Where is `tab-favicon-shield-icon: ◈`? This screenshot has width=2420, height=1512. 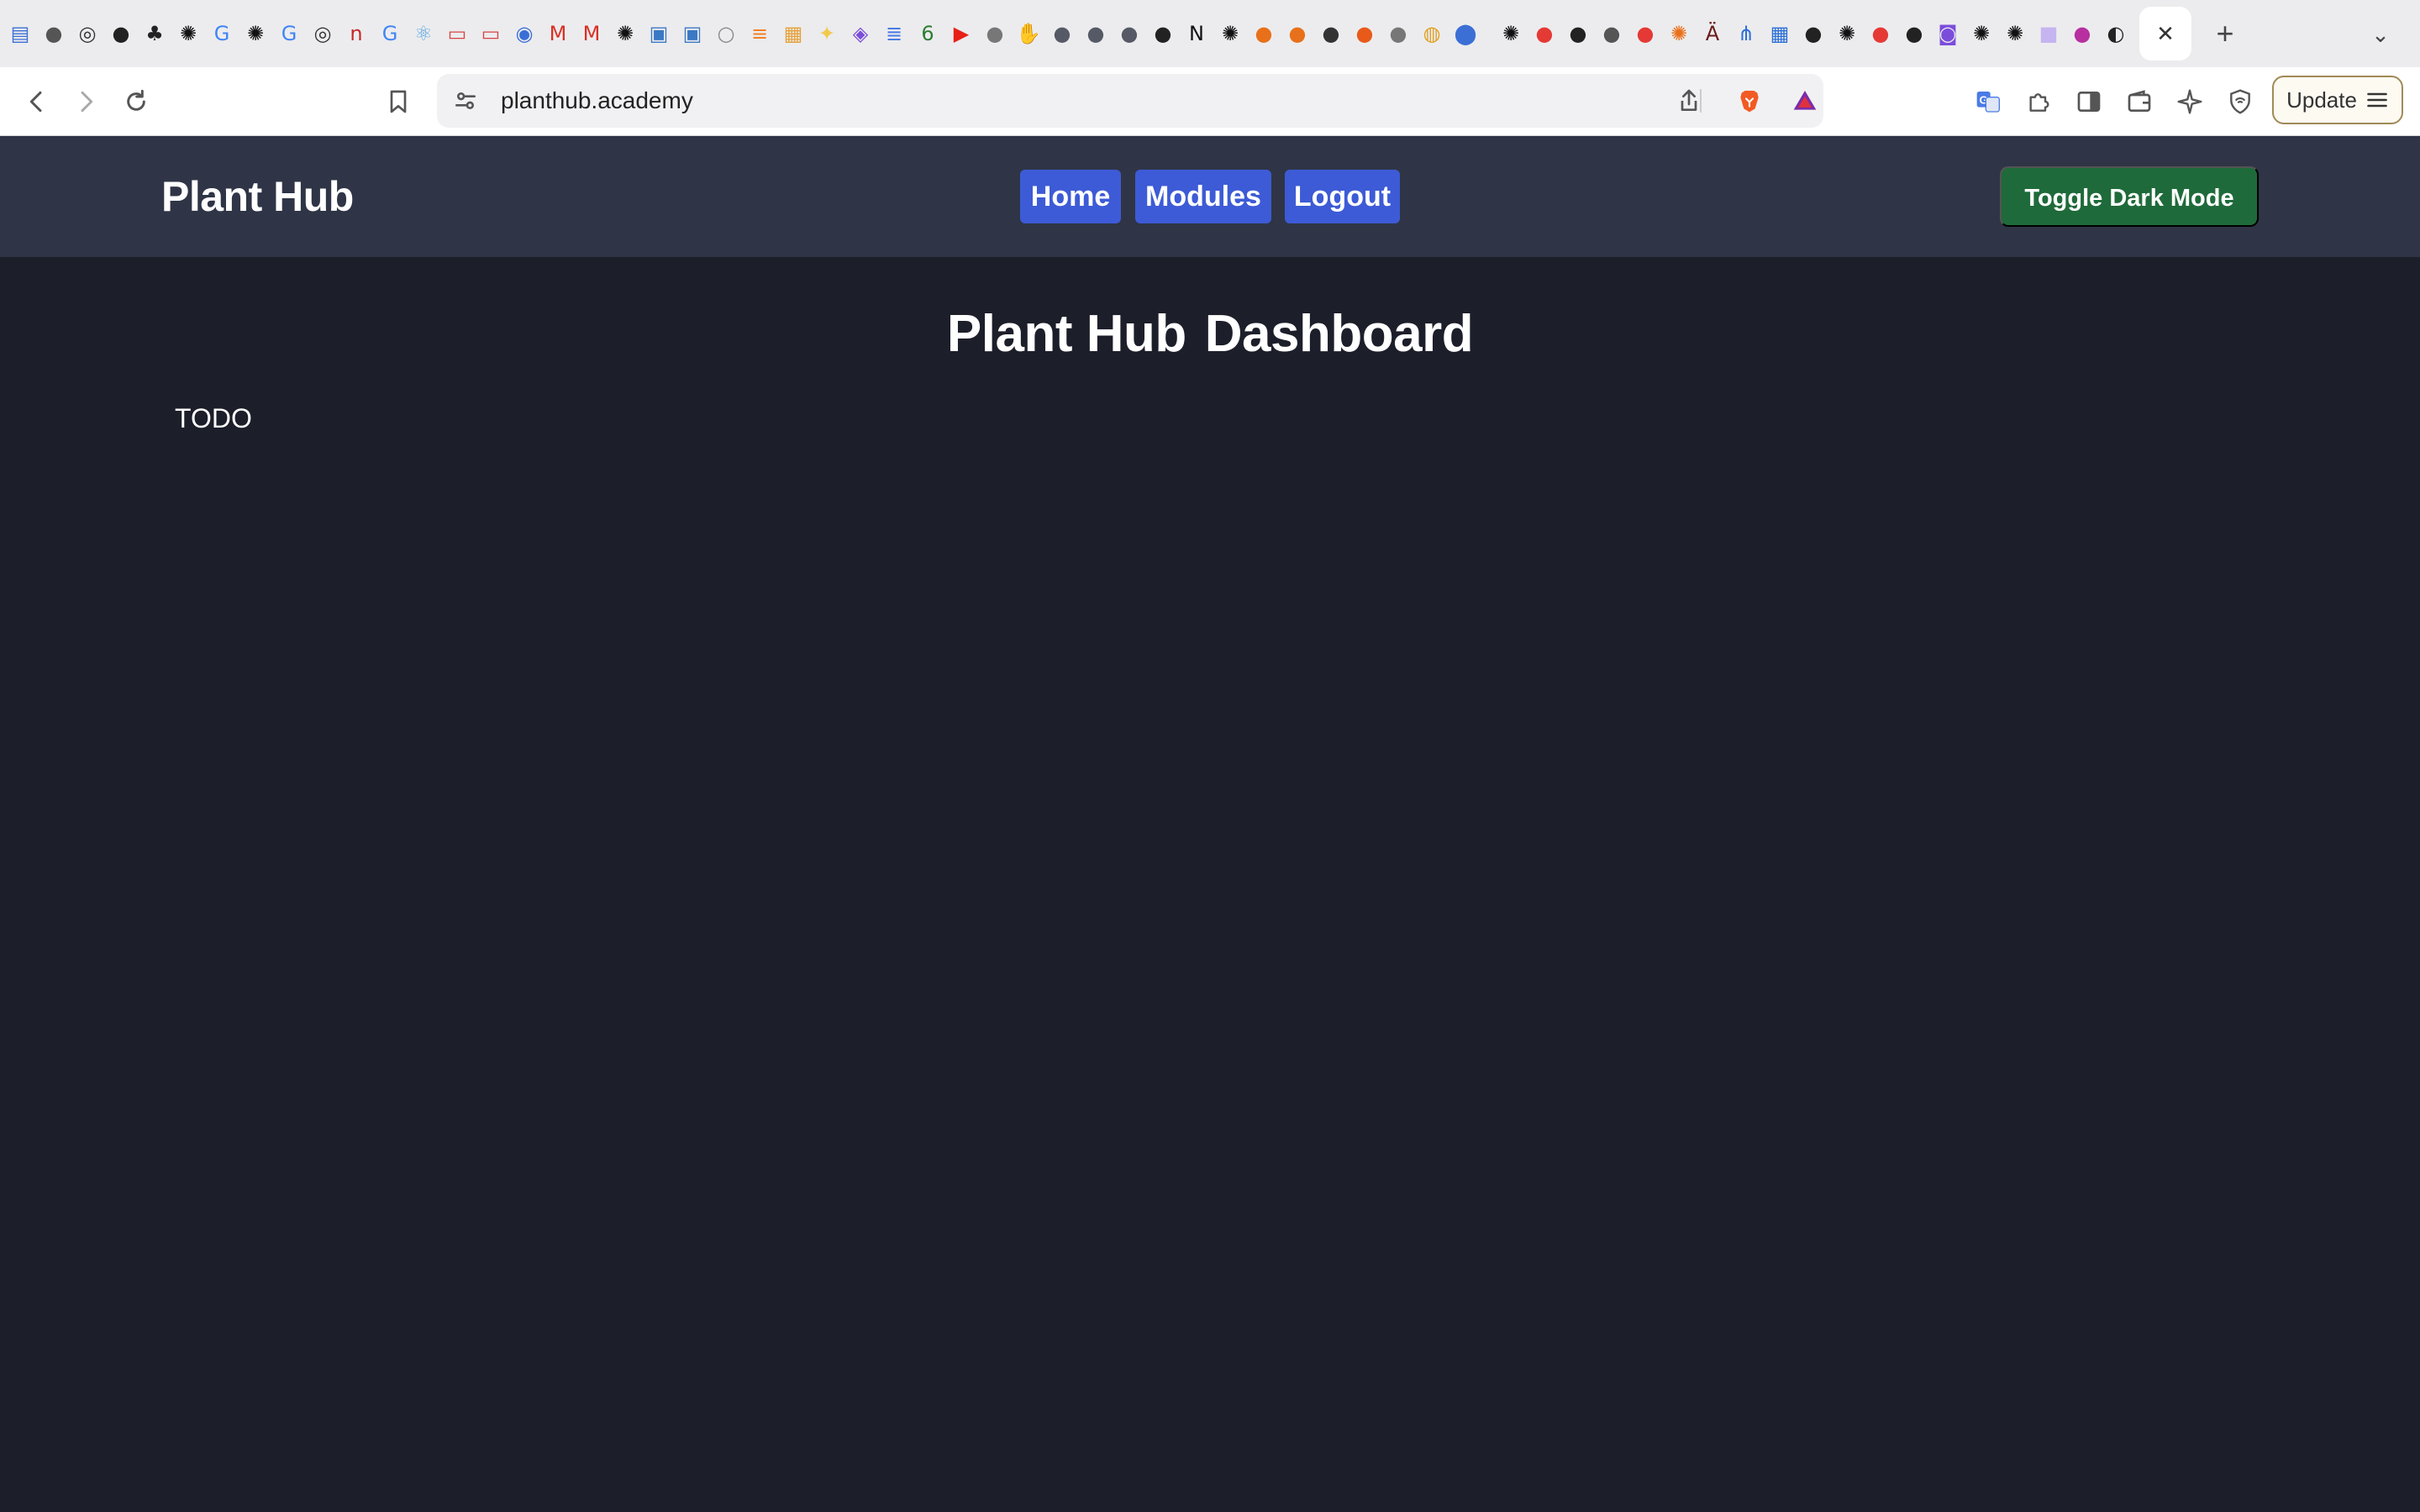
tab-favicon-shield-icon: ◈ is located at coordinates (861, 33).